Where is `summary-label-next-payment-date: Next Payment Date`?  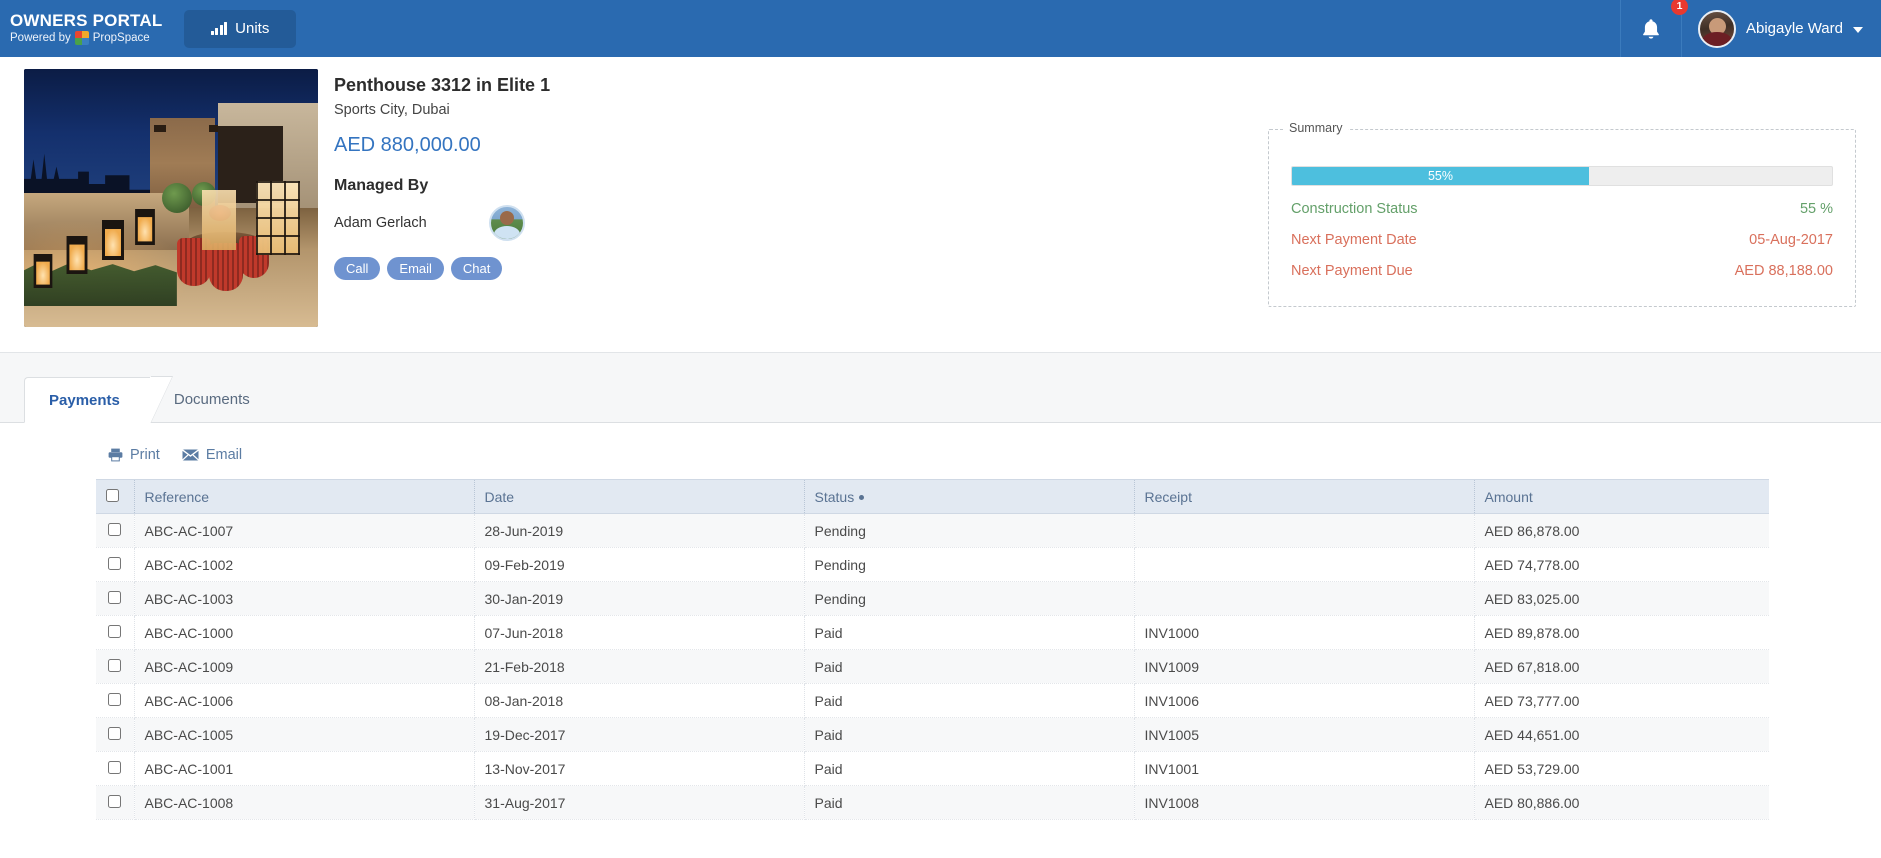 summary-label-next-payment-date: Next Payment Date is located at coordinates (1354, 240).